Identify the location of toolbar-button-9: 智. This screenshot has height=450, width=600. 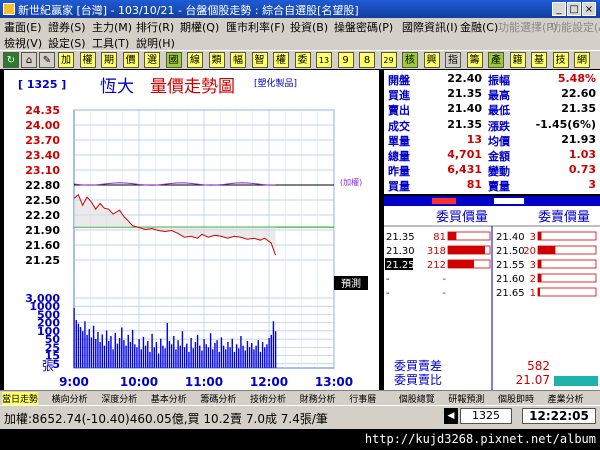
(259, 60).